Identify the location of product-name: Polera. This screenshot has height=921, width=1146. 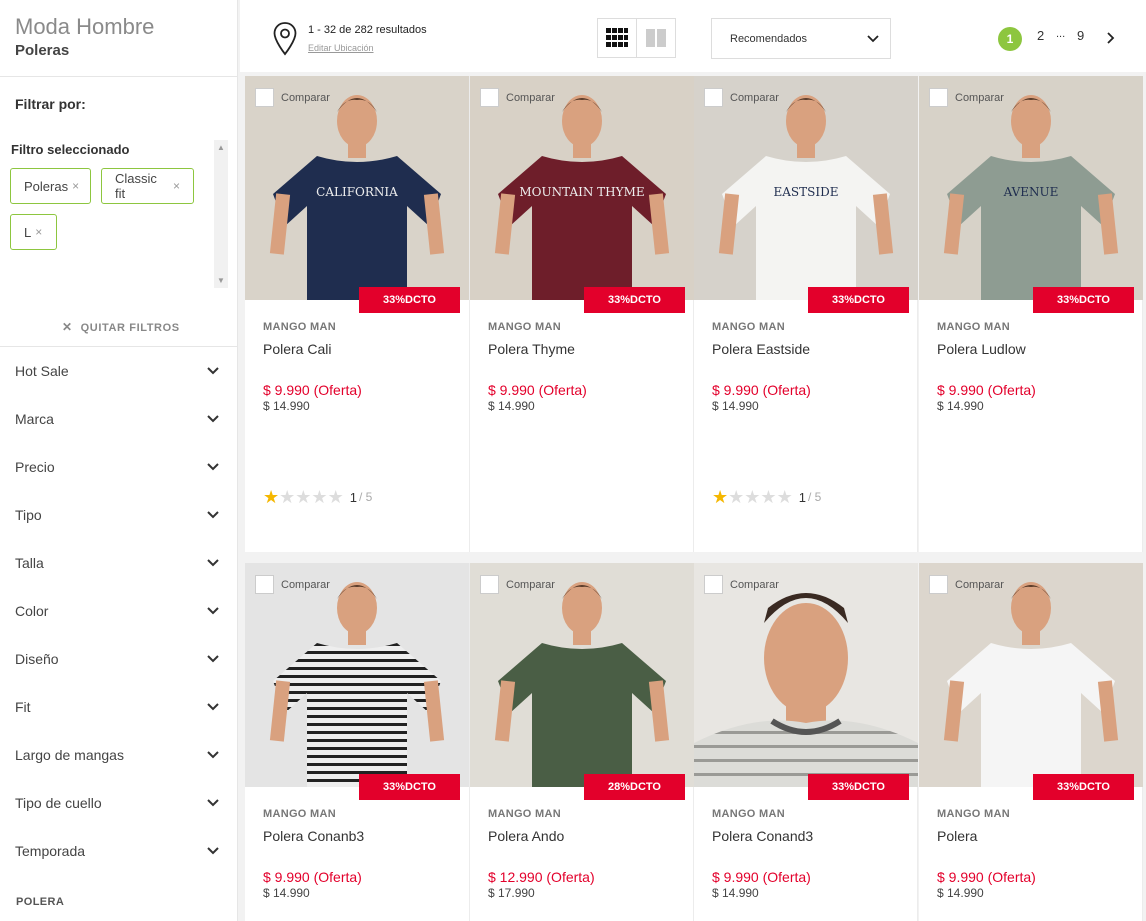
(957, 836).